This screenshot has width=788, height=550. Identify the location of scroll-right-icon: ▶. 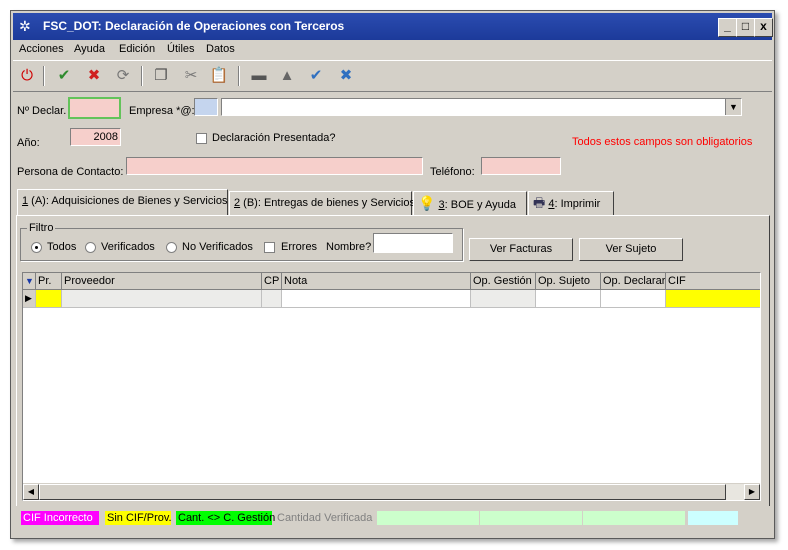
(752, 492).